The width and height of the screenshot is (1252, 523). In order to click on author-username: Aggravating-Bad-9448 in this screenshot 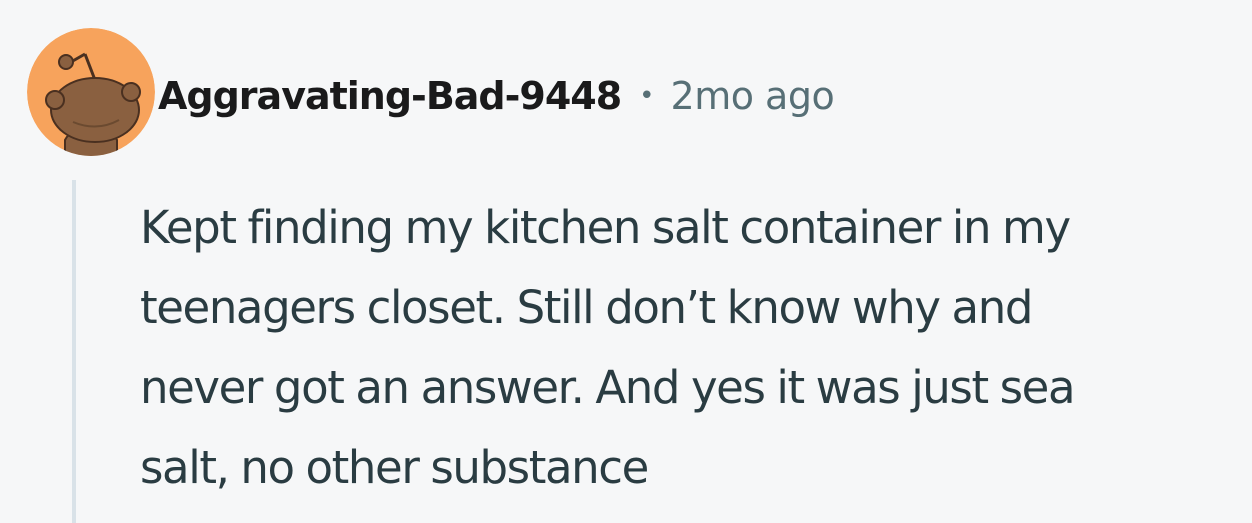, I will do `click(390, 96)`.